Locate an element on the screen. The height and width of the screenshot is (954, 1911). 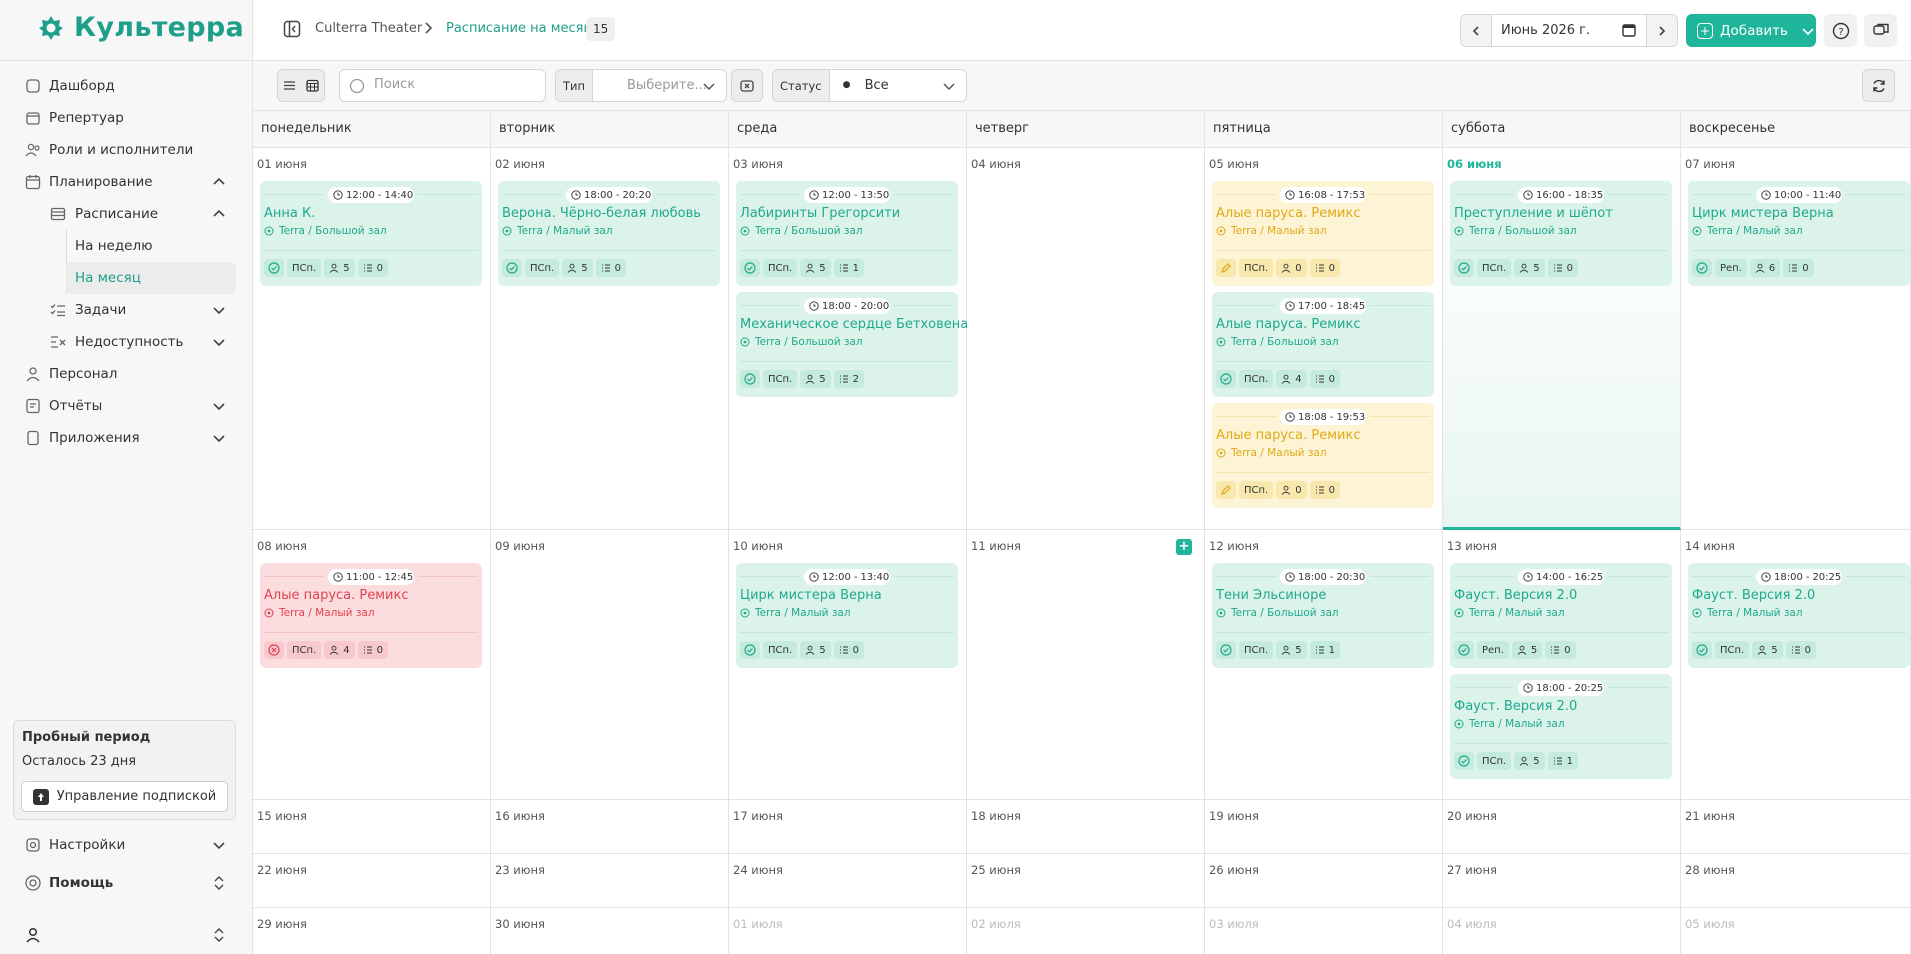
logo: Культерра is located at coordinates (141, 27).